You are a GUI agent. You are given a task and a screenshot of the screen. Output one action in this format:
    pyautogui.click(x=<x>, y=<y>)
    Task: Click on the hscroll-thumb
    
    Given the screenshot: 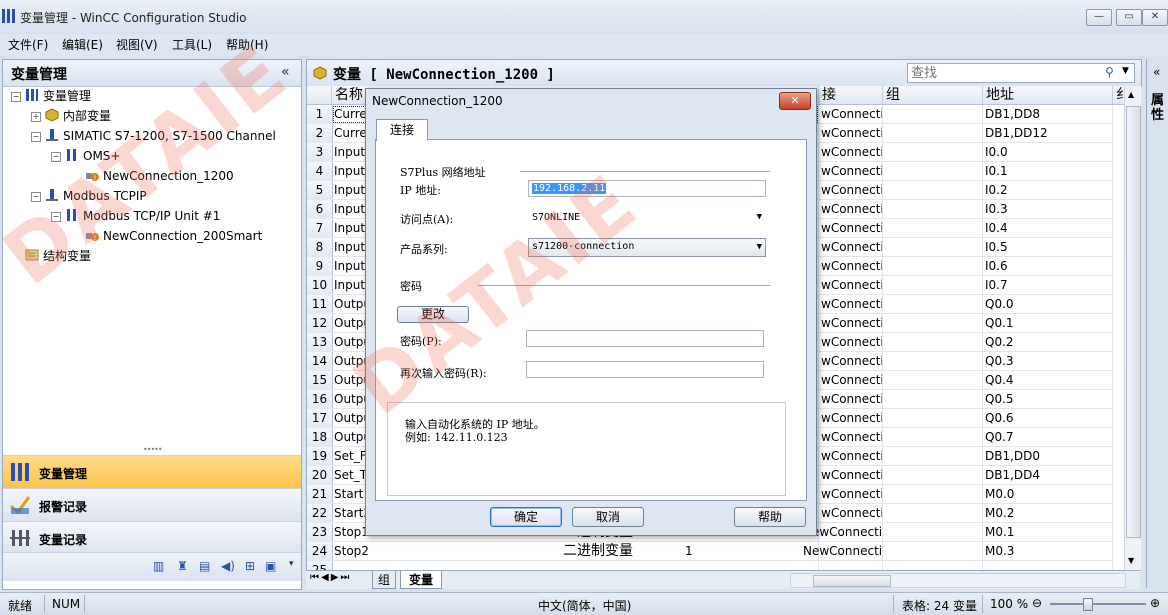 What is the action you would take?
    pyautogui.click(x=852, y=581)
    